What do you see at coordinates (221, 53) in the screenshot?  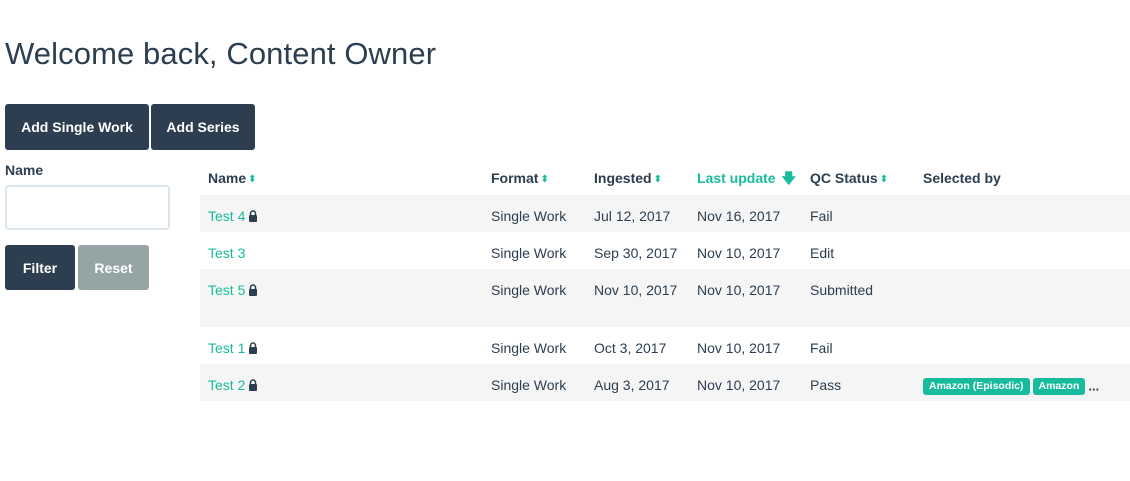 I see `page-title: Welcome back, Content Owner` at bounding box center [221, 53].